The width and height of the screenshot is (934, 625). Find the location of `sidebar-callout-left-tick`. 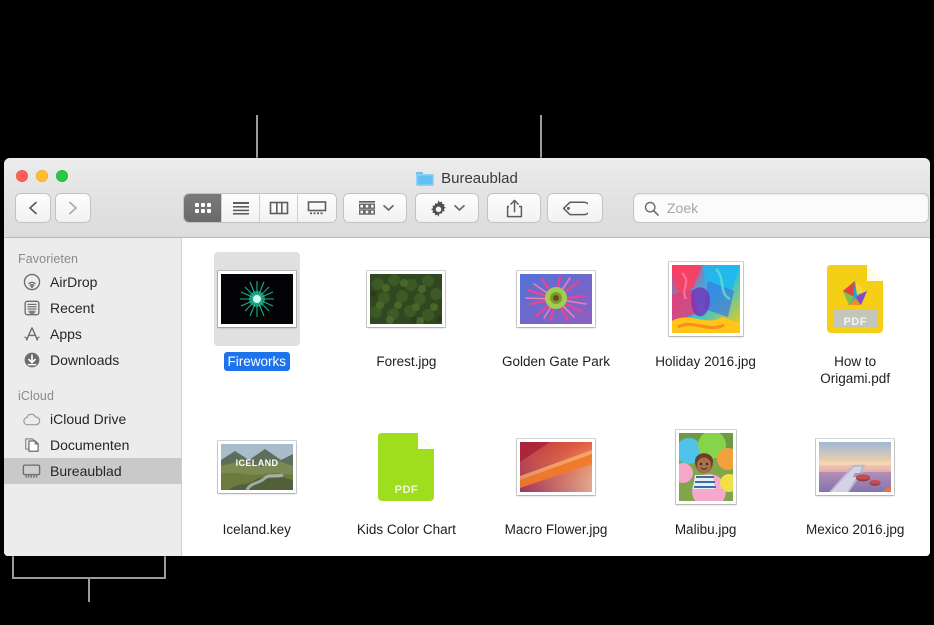

sidebar-callout-left-tick is located at coordinates (13, 567).